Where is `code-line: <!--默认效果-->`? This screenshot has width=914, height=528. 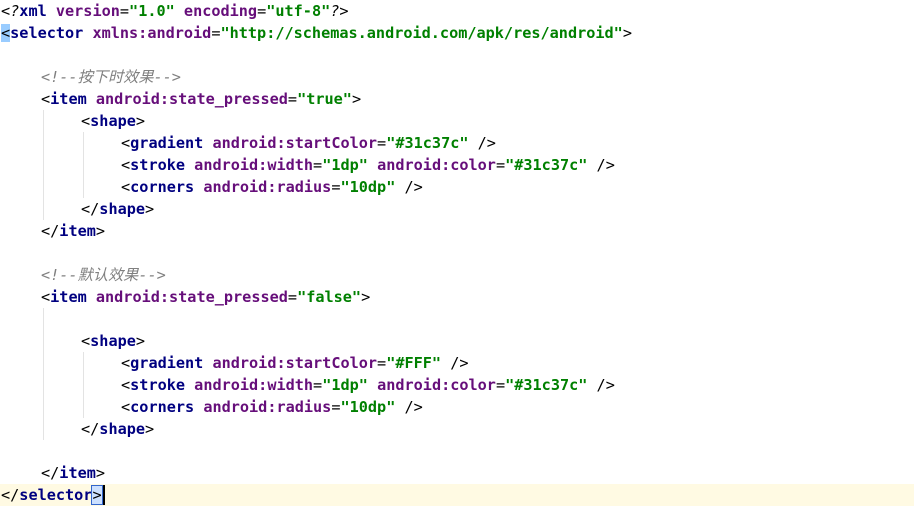
code-line: <!--默认效果--> is located at coordinates (457, 275).